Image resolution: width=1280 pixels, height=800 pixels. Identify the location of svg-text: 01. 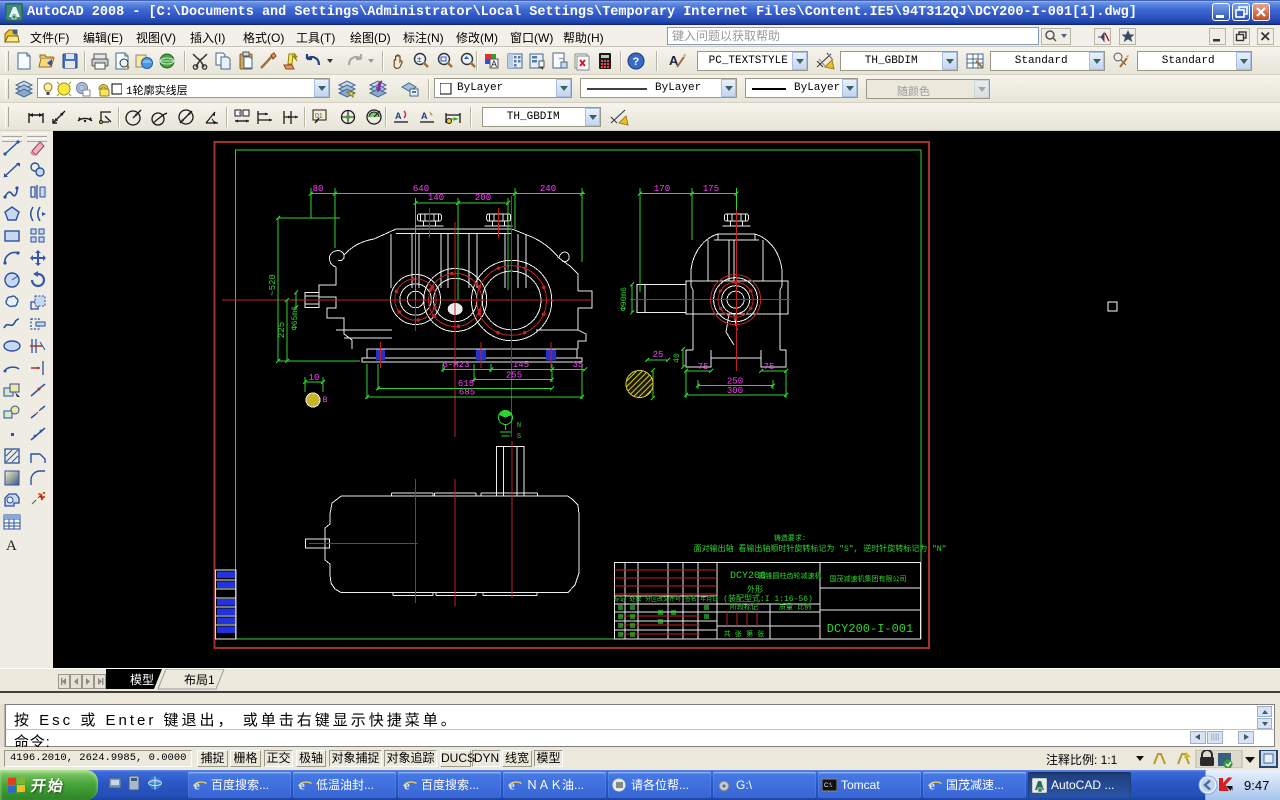
(319, 116).